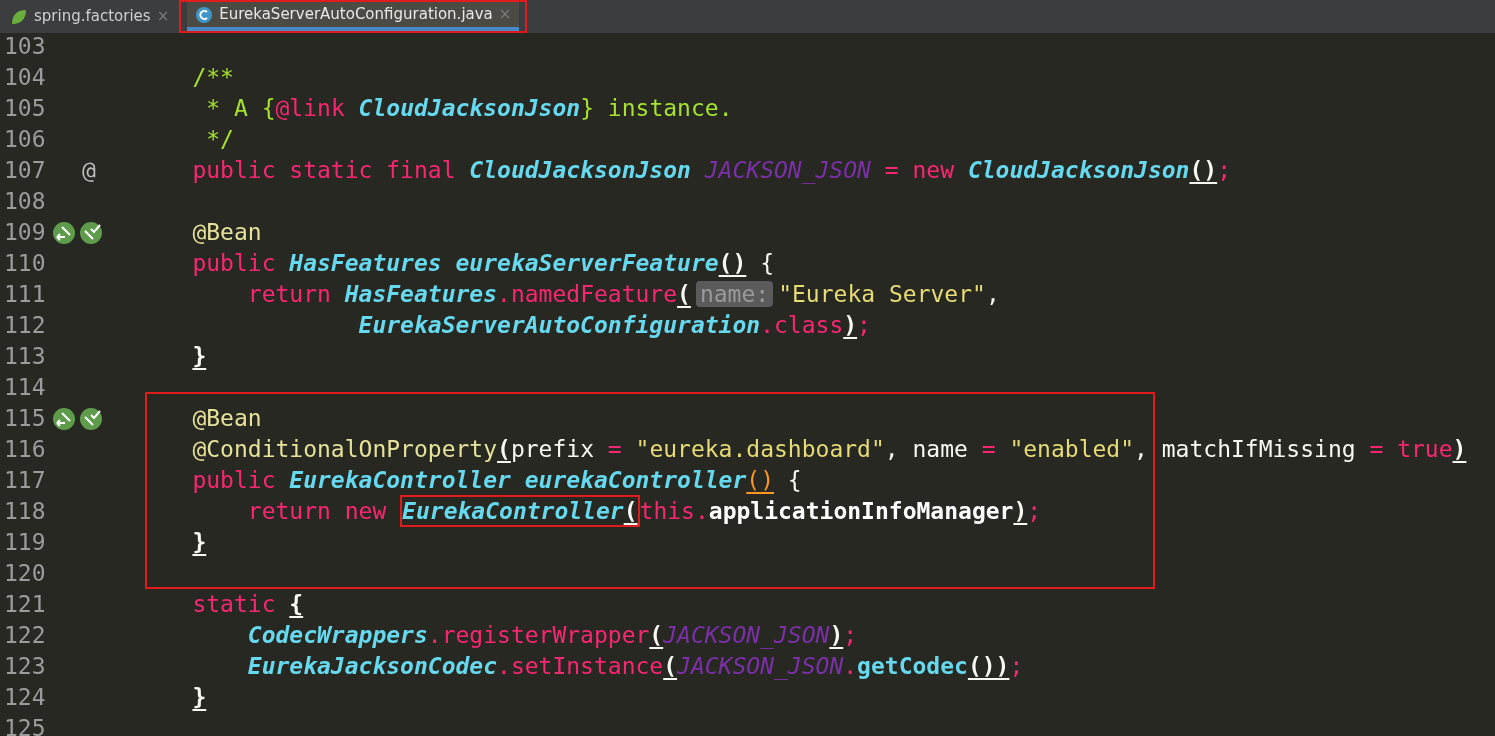  Describe the element at coordinates (25, 543) in the screenshot. I see `line-number: 119` at that location.